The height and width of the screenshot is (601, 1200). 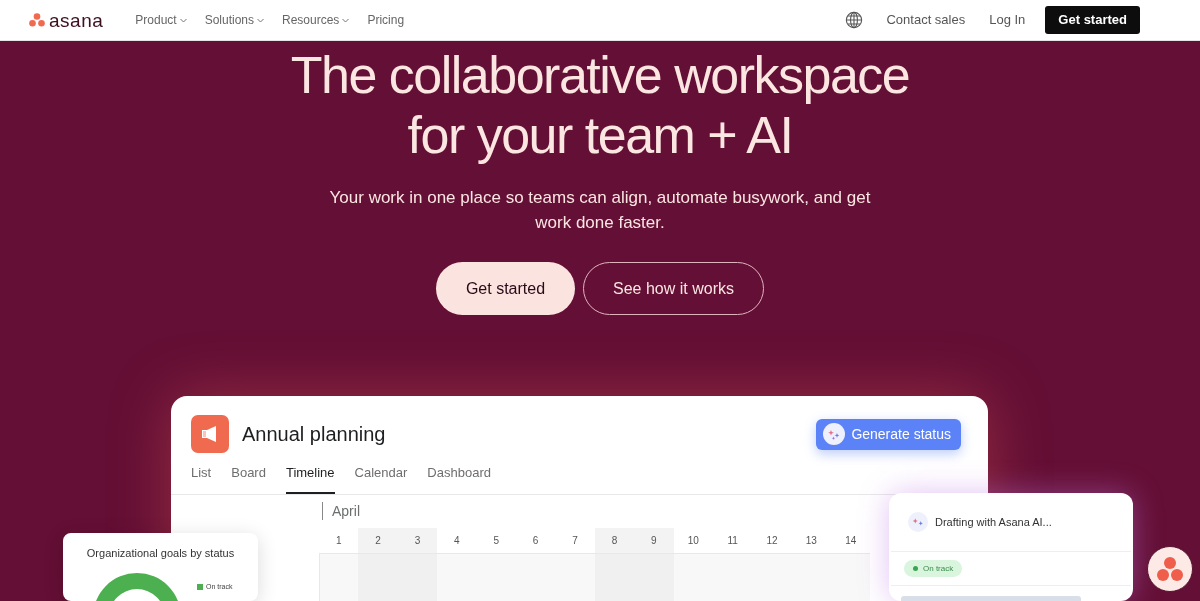 I want to click on month-label: April, so click(x=346, y=511).